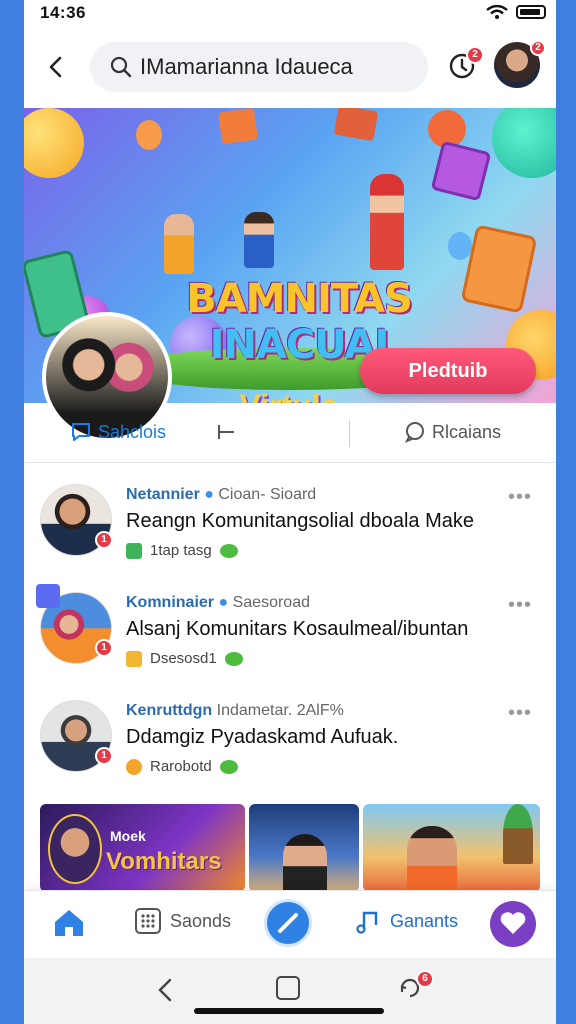  I want to click on bottom-navigation: Saonds Ganants, so click(290, 924).